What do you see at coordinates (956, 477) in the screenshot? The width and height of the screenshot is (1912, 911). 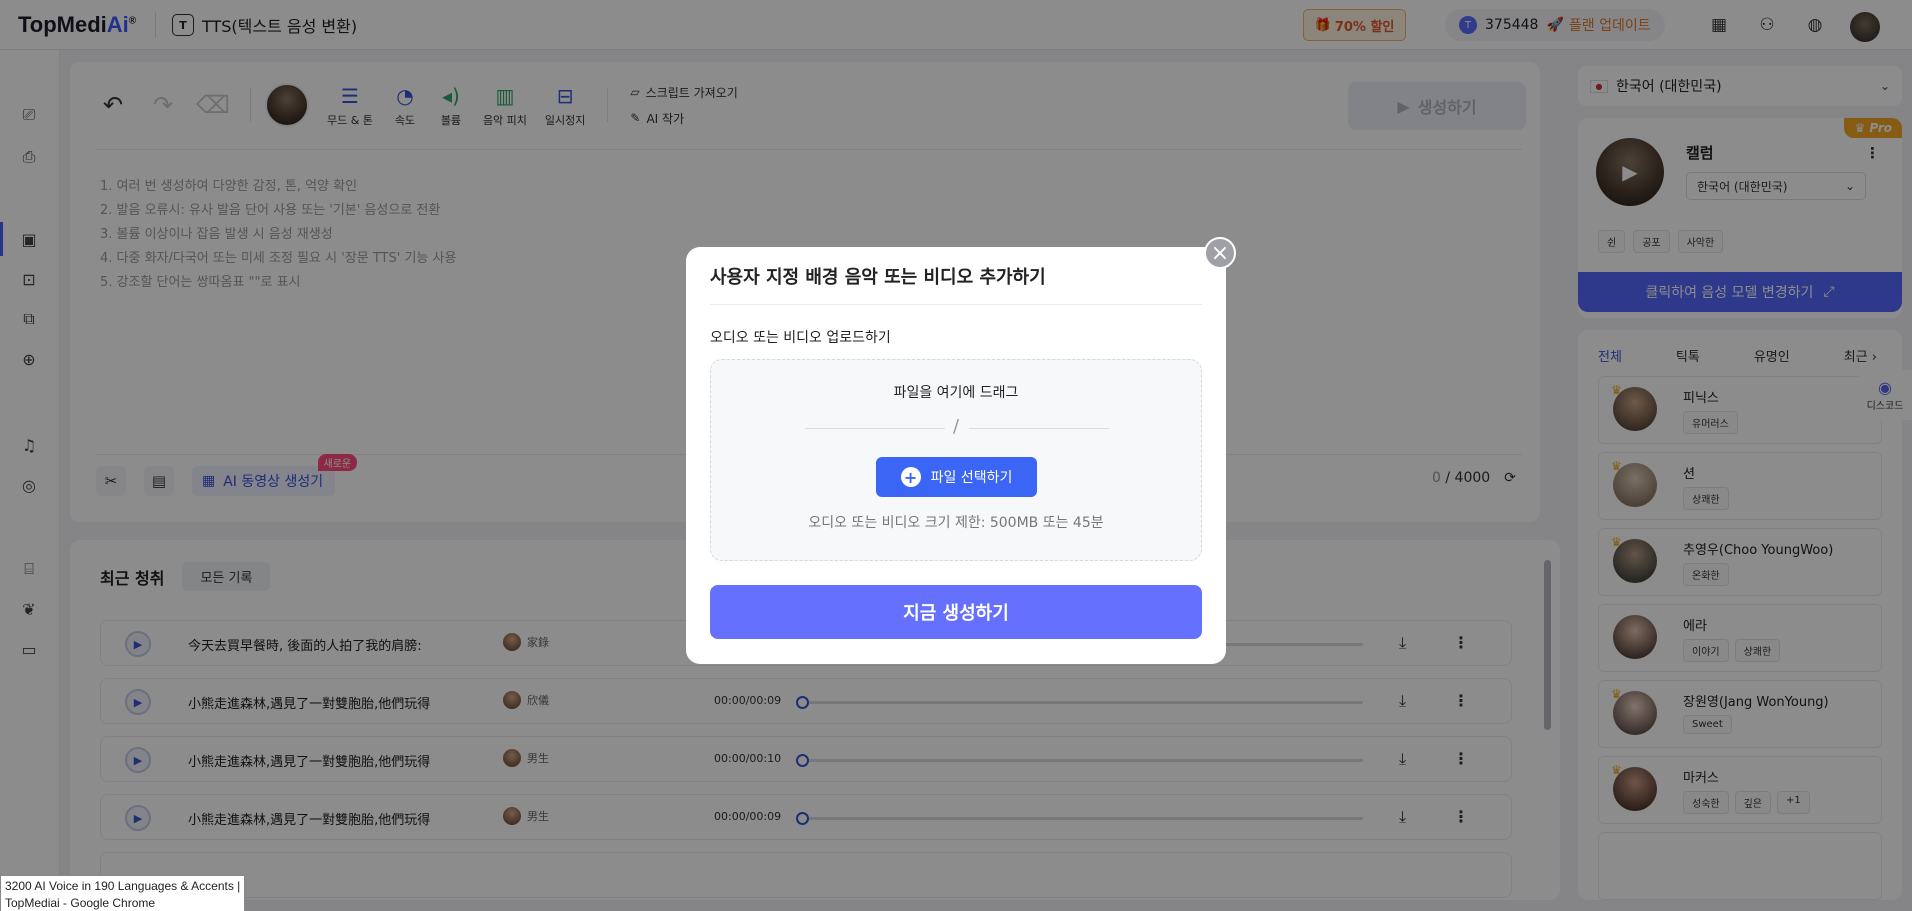 I see `select-file-button: + 파일 선택하기` at bounding box center [956, 477].